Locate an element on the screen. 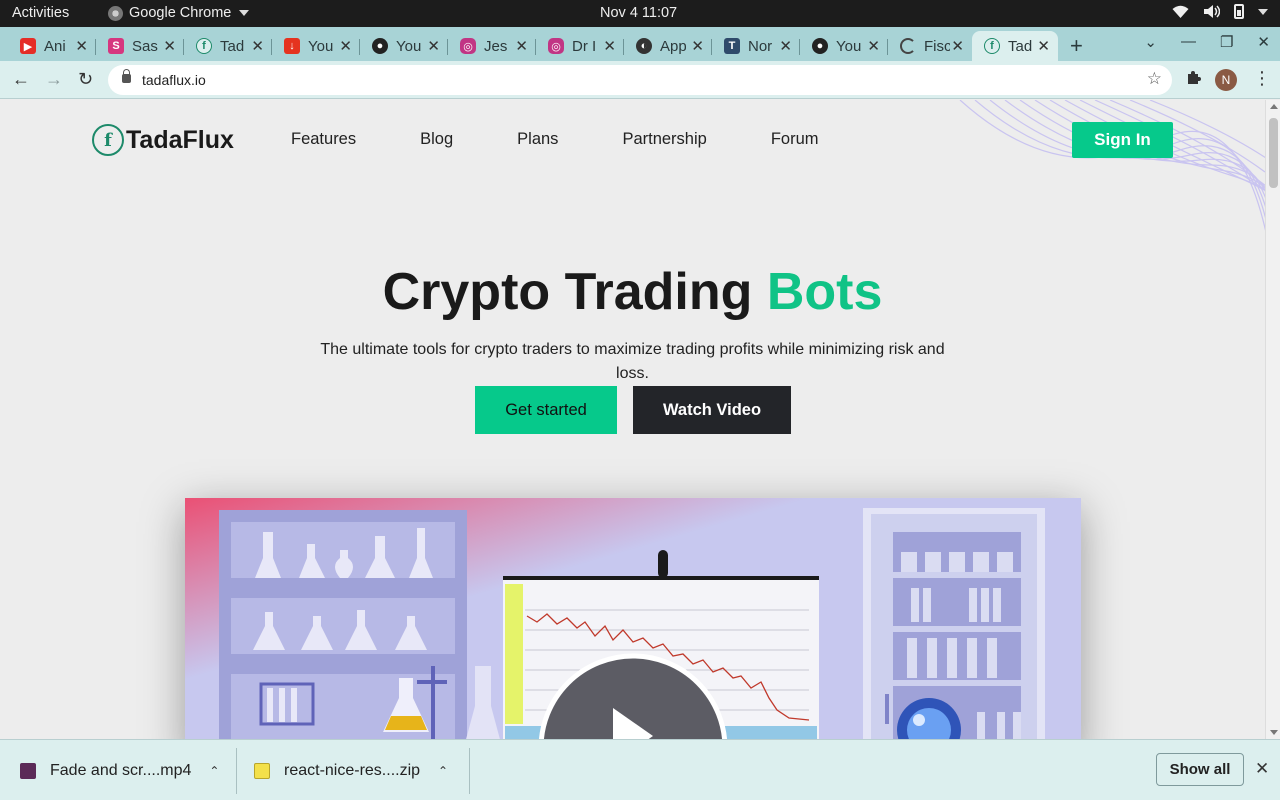 The image size is (1280, 800). browser-tab: ◎ Jes ✕ is located at coordinates (492, 46).